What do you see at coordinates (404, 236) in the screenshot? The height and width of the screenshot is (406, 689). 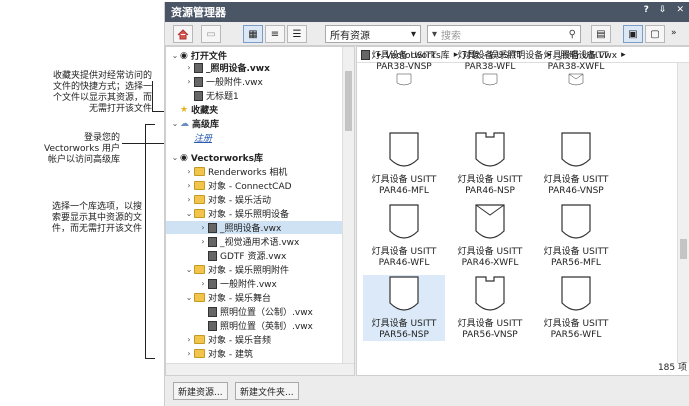 I see `resource-item: 灯具设备 USITT PAR46-WFL` at bounding box center [404, 236].